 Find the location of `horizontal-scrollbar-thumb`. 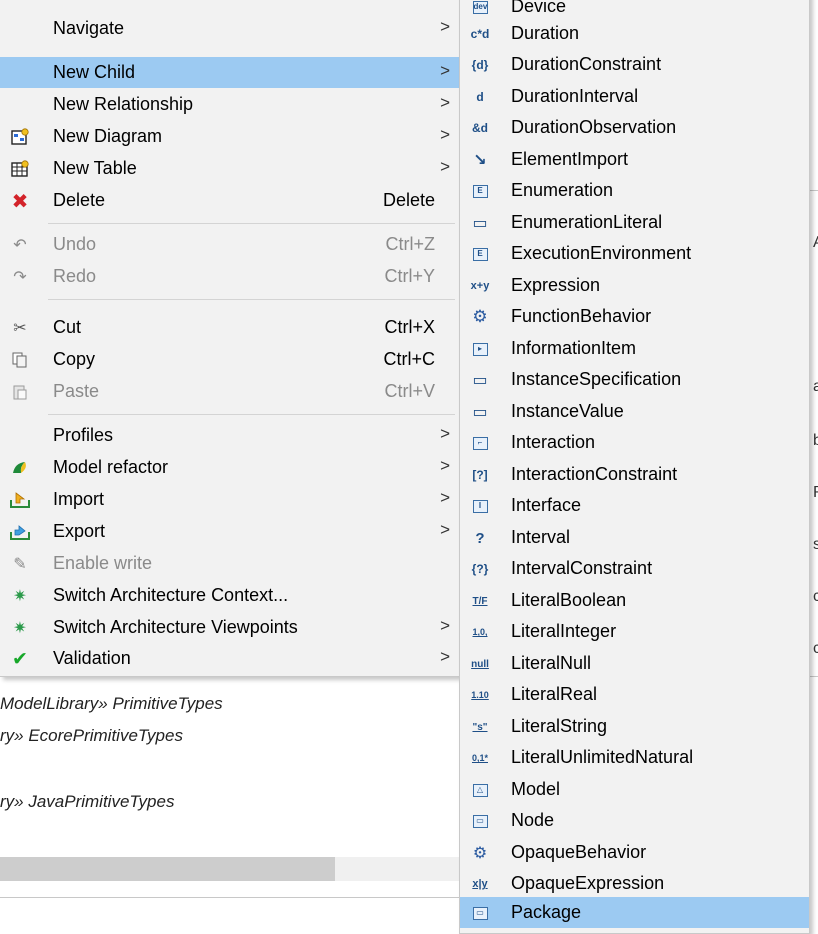

horizontal-scrollbar-thumb is located at coordinates (167, 869).